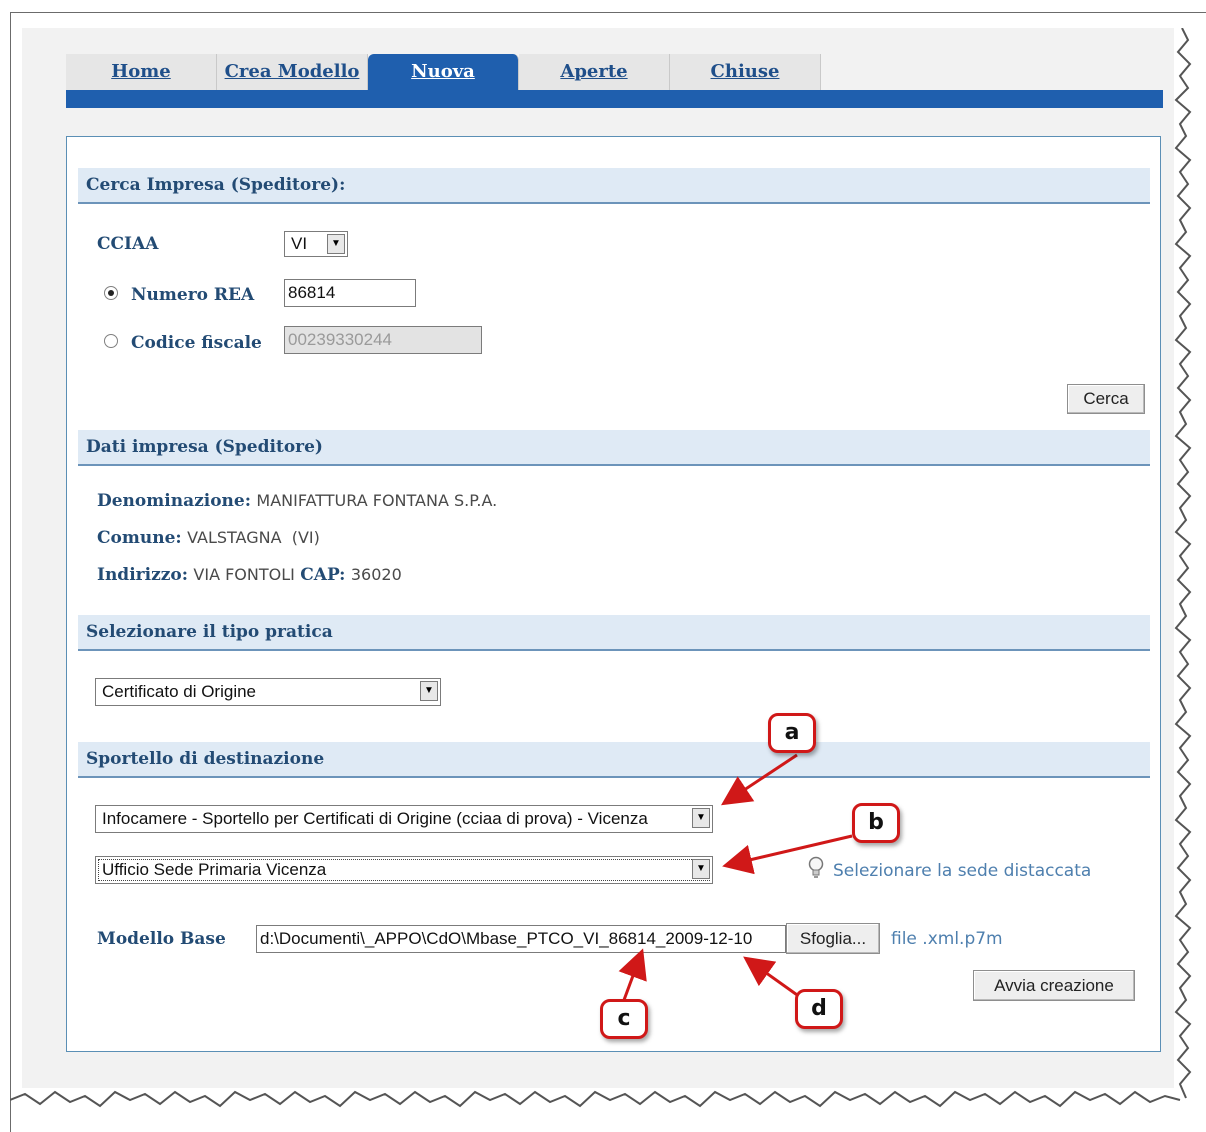 The width and height of the screenshot is (1206, 1132). What do you see at coordinates (819, 1009) in the screenshot?
I see `callout-d: d` at bounding box center [819, 1009].